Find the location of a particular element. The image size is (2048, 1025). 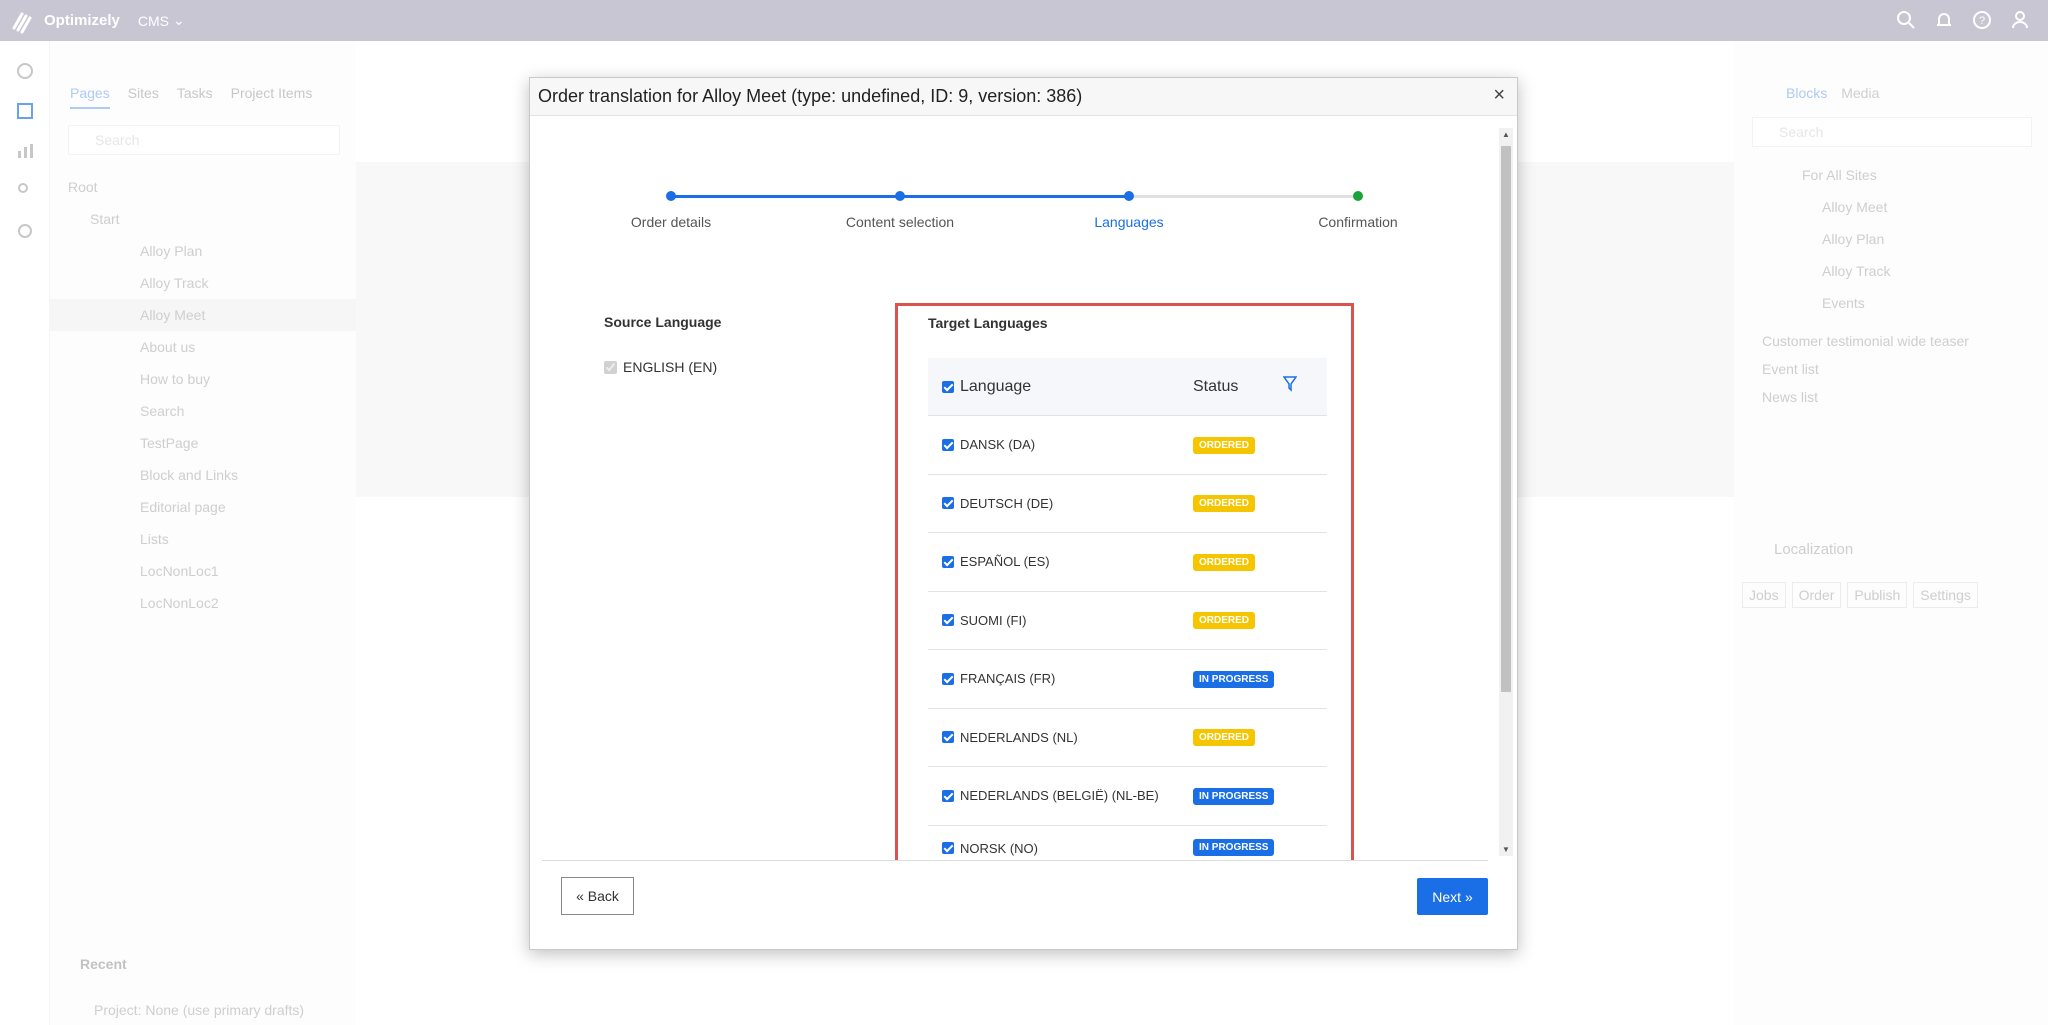

search-icon is located at coordinates (1906, 20).